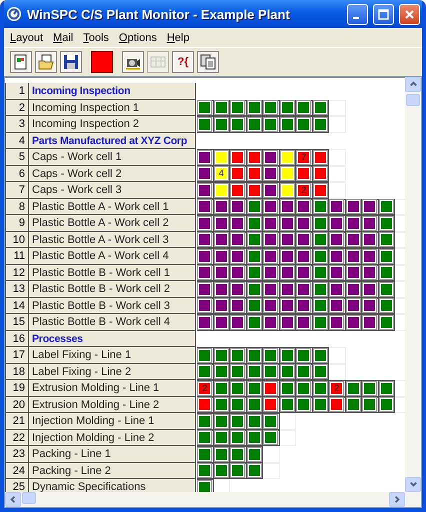  I want to click on row-label: Plastic Bottle A - Work cell 1, so click(112, 206).